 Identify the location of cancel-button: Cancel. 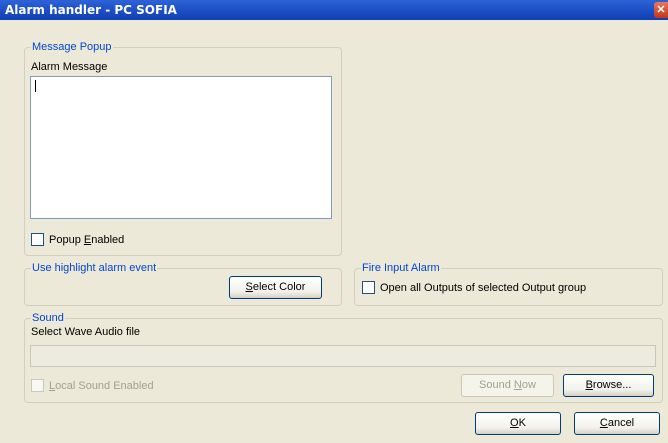
(617, 423).